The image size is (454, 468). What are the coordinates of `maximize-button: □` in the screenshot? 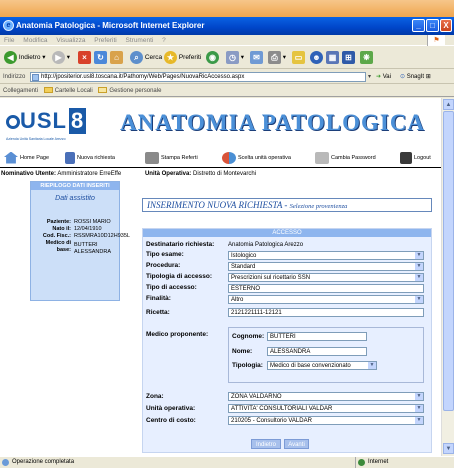 It's located at (432, 25).